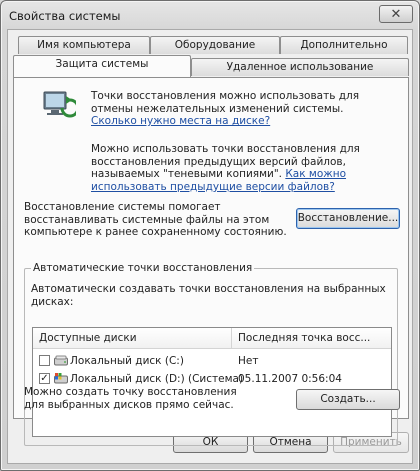  Describe the element at coordinates (212, 361) in the screenshot. I see `disk-row-c: Локальный диск (C:) Нет` at that location.